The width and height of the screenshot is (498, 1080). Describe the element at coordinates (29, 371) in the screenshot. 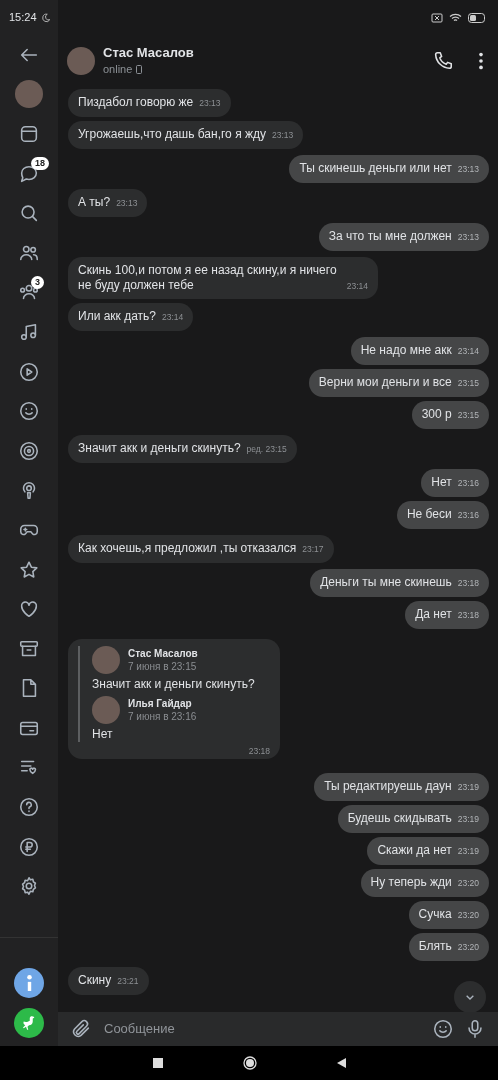

I see `play-icon` at that location.